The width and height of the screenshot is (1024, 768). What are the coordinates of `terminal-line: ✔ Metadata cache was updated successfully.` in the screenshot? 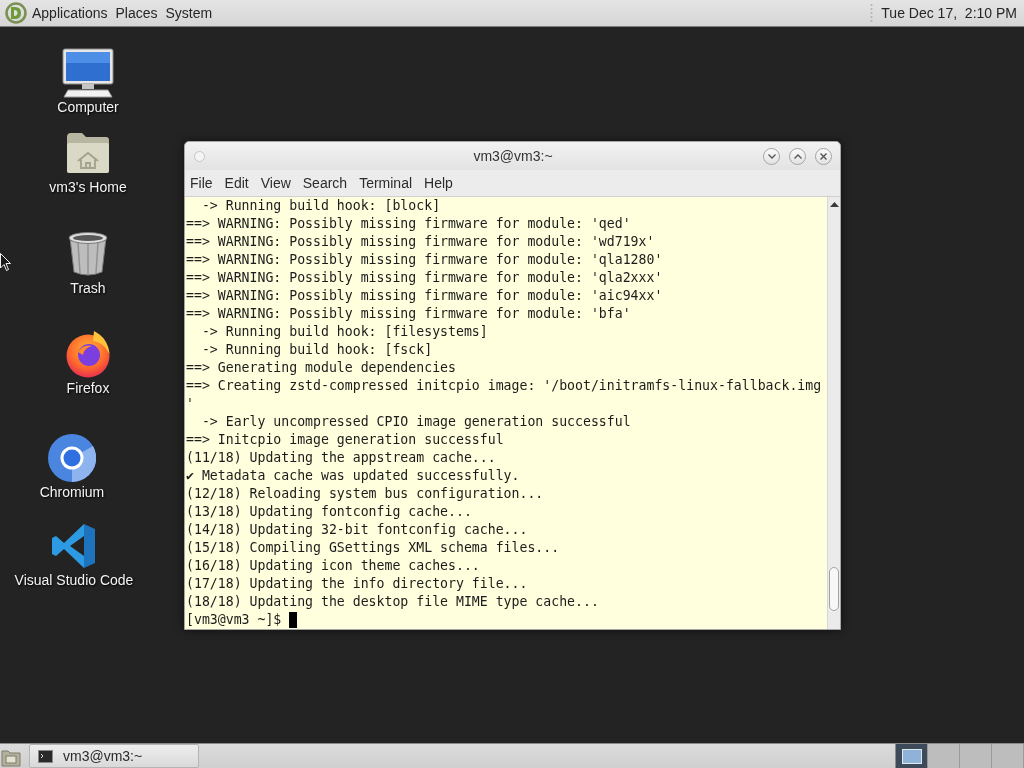 It's located at (353, 476).